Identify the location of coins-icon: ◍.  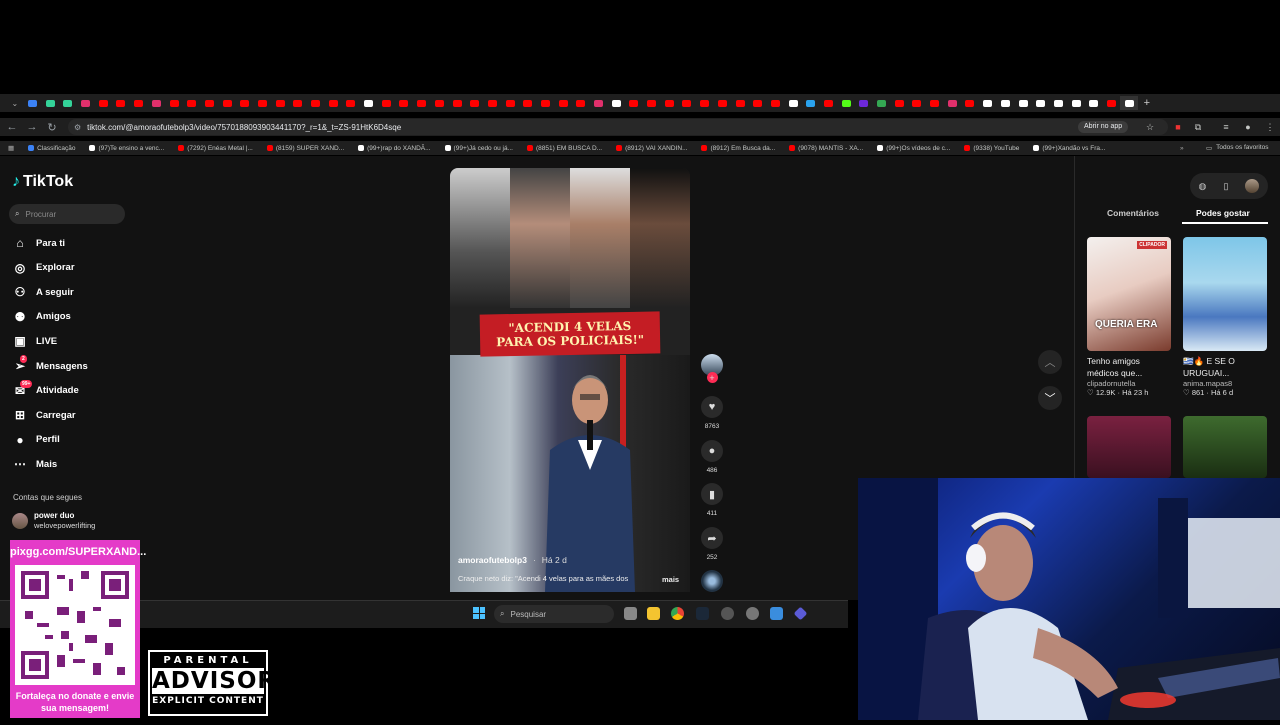
(1203, 186).